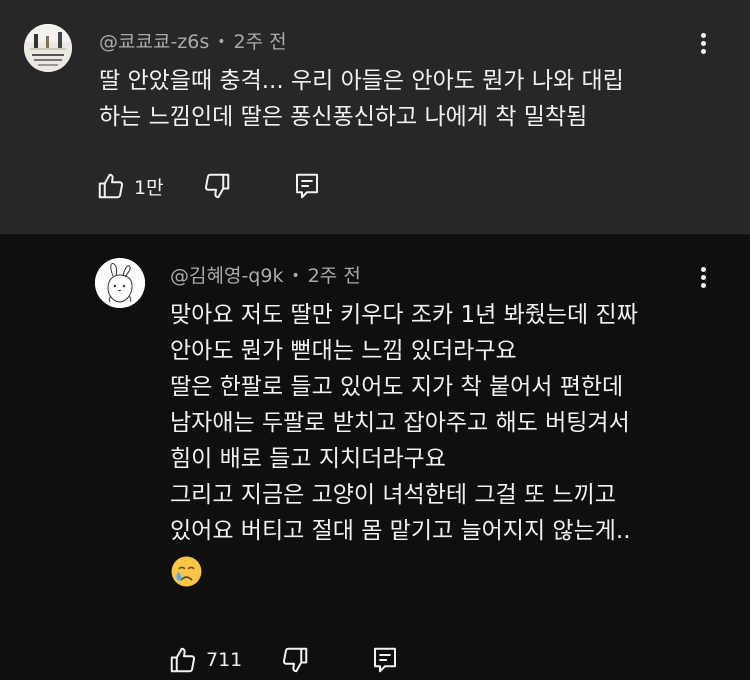  I want to click on like-count: 1만, so click(149, 187).